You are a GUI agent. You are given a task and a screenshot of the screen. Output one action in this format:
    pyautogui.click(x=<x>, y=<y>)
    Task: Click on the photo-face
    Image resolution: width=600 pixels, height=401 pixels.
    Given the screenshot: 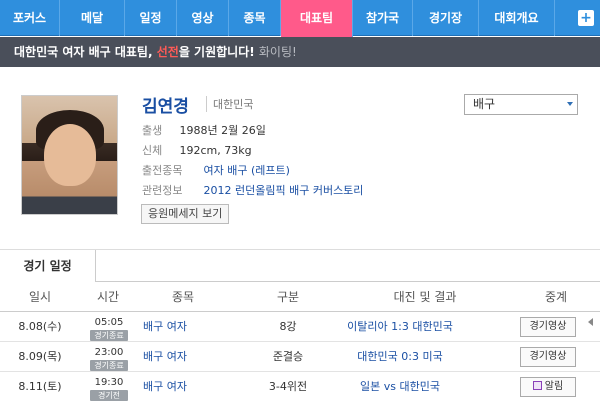 What is the action you would take?
    pyautogui.click(x=70, y=155)
    